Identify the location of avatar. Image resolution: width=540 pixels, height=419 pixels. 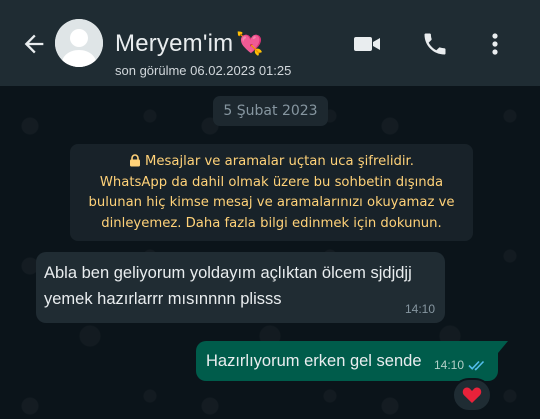
(79, 43).